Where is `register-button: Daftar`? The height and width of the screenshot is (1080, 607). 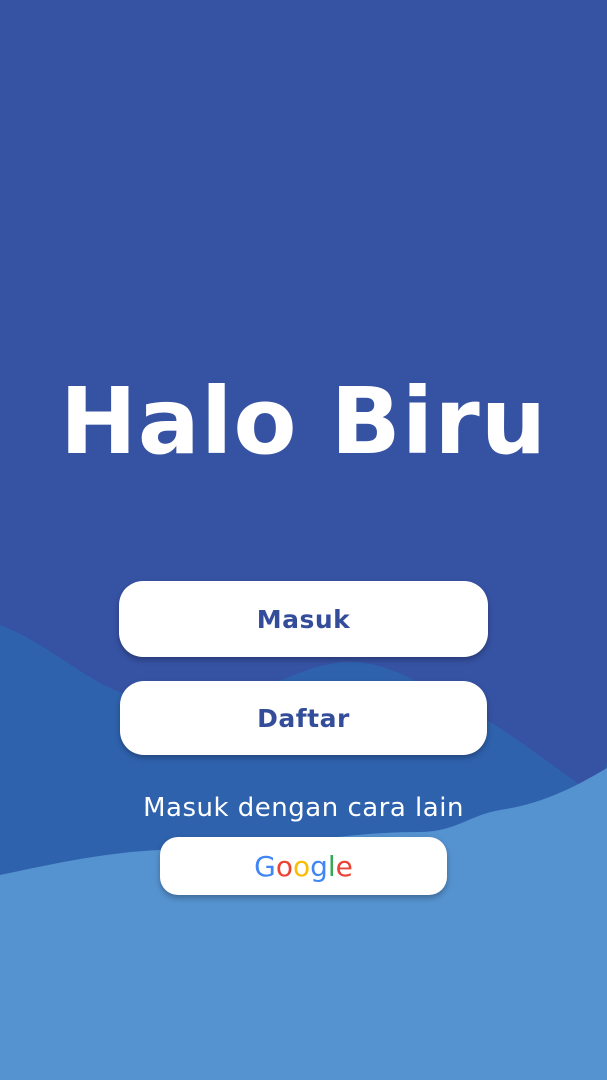 register-button: Daftar is located at coordinates (303, 718).